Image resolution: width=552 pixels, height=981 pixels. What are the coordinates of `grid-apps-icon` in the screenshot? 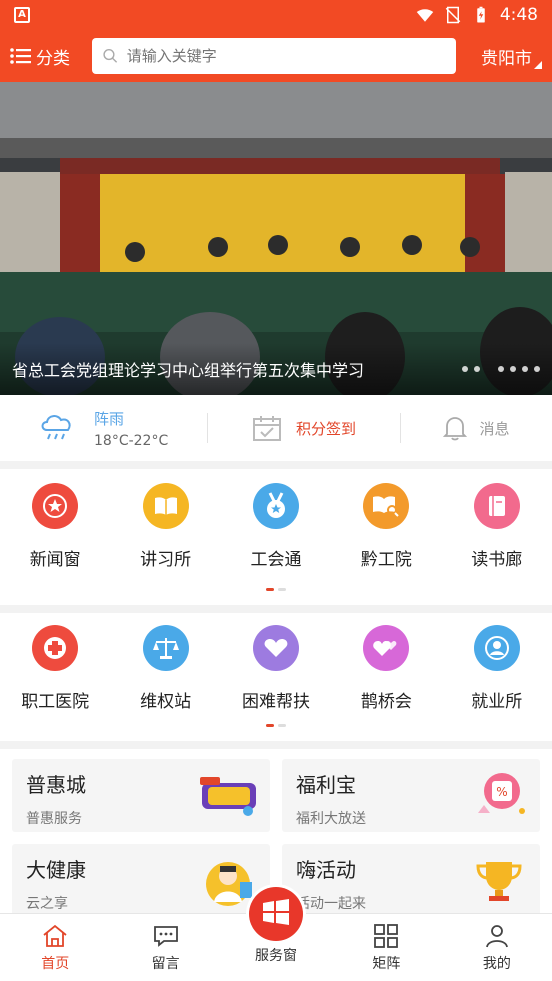 It's located at (386, 936).